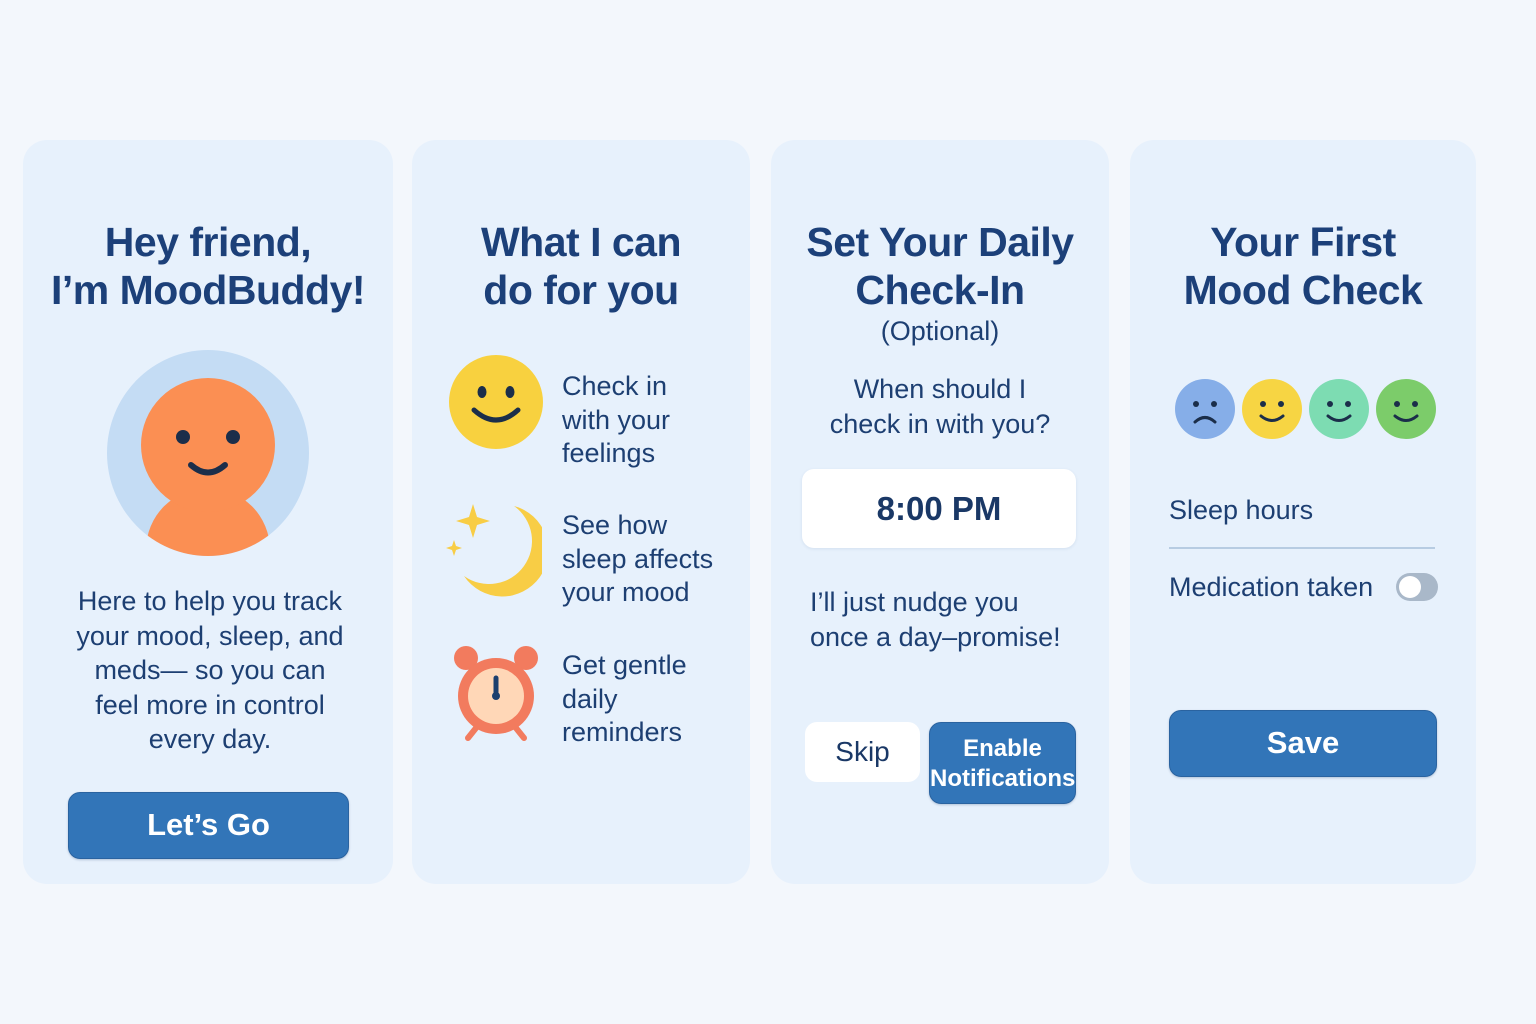 Image resolution: width=1536 pixels, height=1024 pixels. Describe the element at coordinates (581, 266) in the screenshot. I see `features-title: What I can do for you` at that location.